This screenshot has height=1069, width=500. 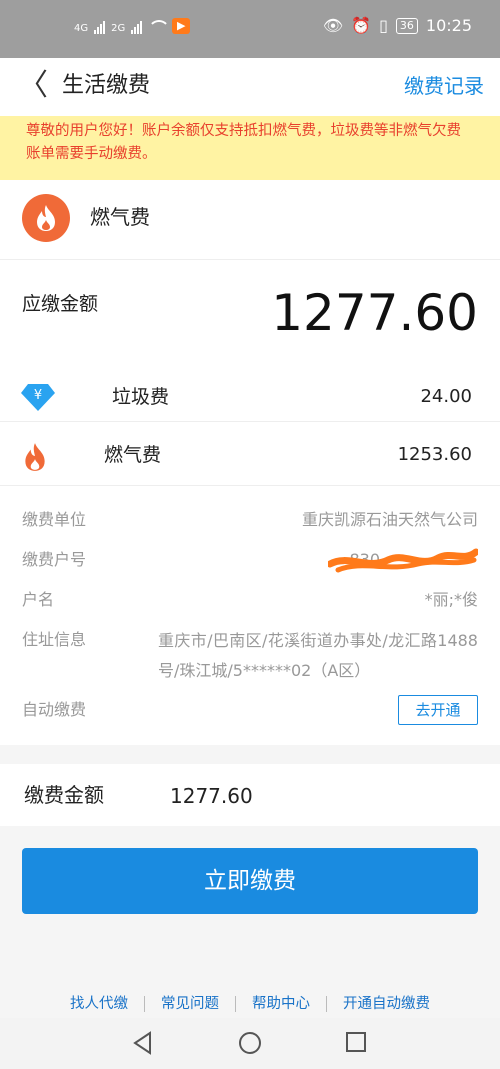 I want to click on footer-link-faq: 常见问题, so click(x=190, y=1004).